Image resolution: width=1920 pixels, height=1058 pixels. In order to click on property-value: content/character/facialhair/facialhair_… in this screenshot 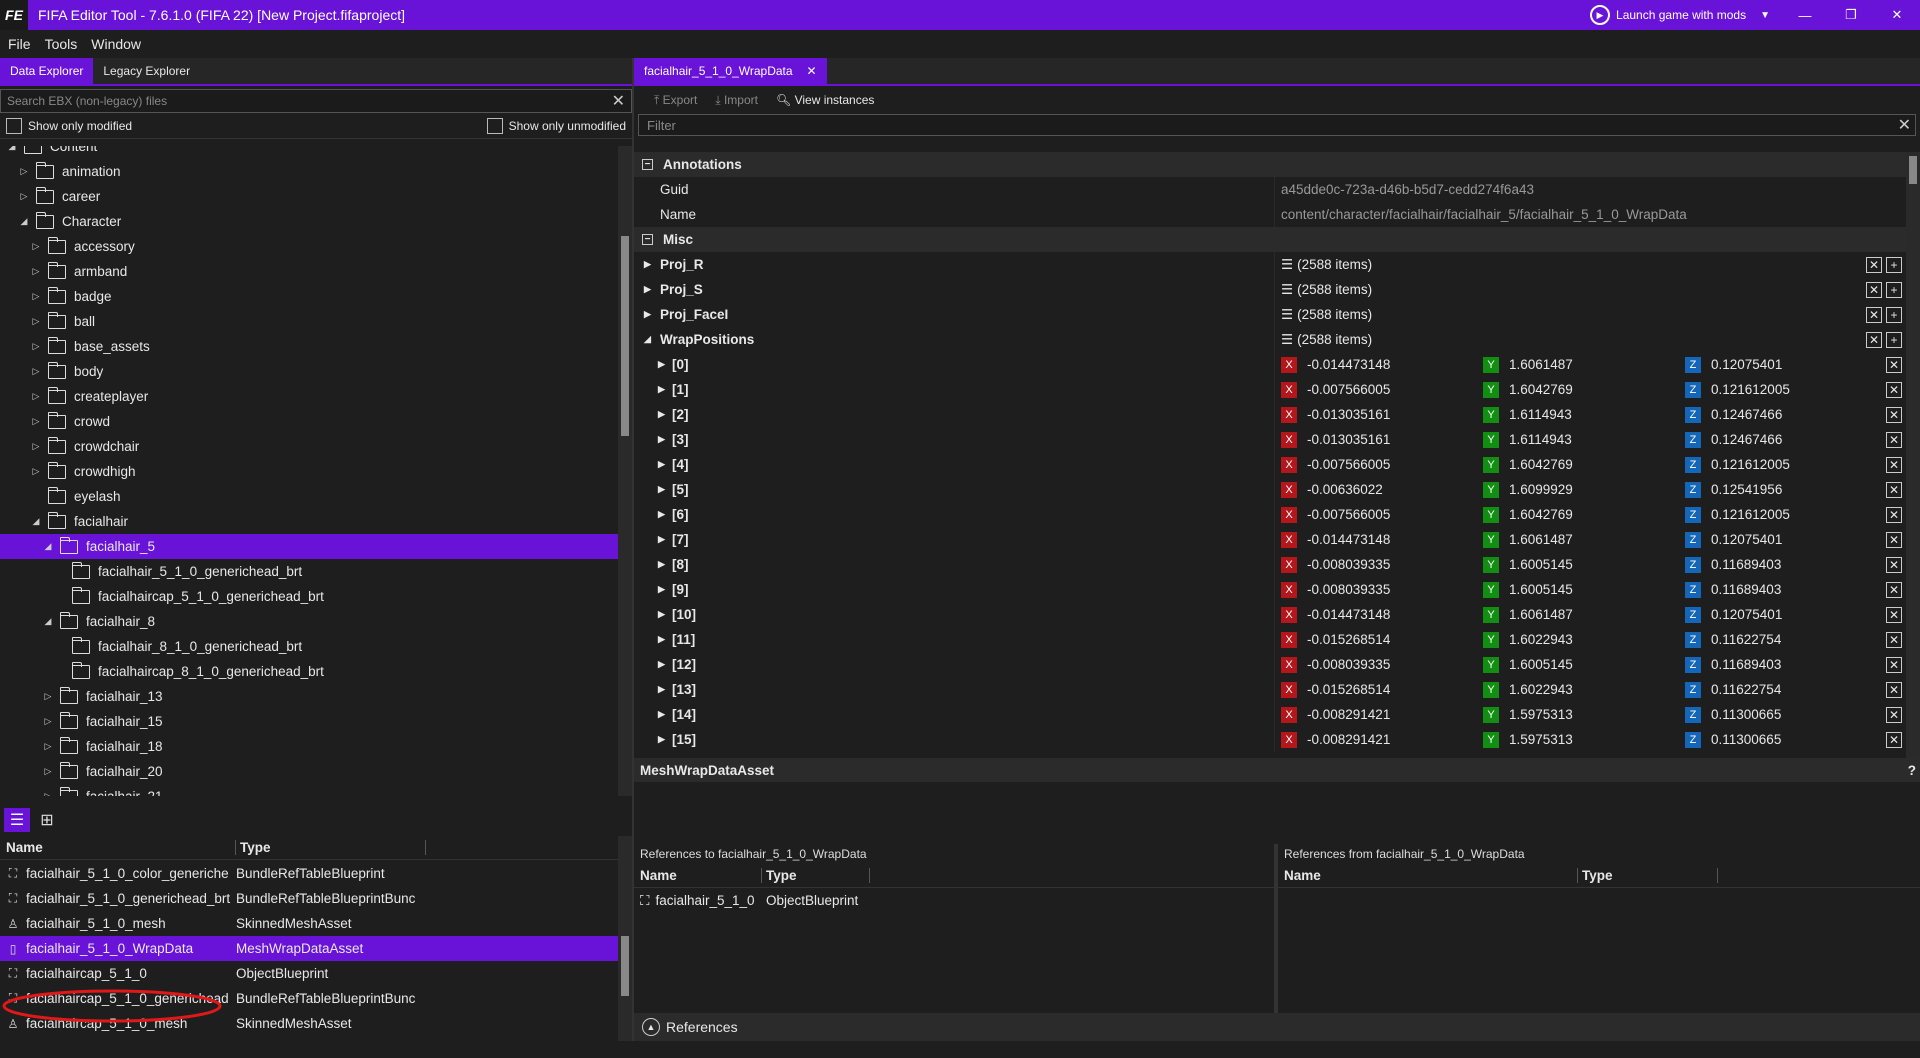, I will do `click(1590, 214)`.